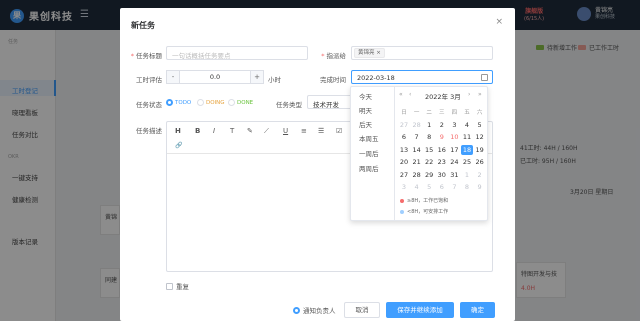  Describe the element at coordinates (479, 113) in the screenshot. I see `weekday-label: 六` at that location.